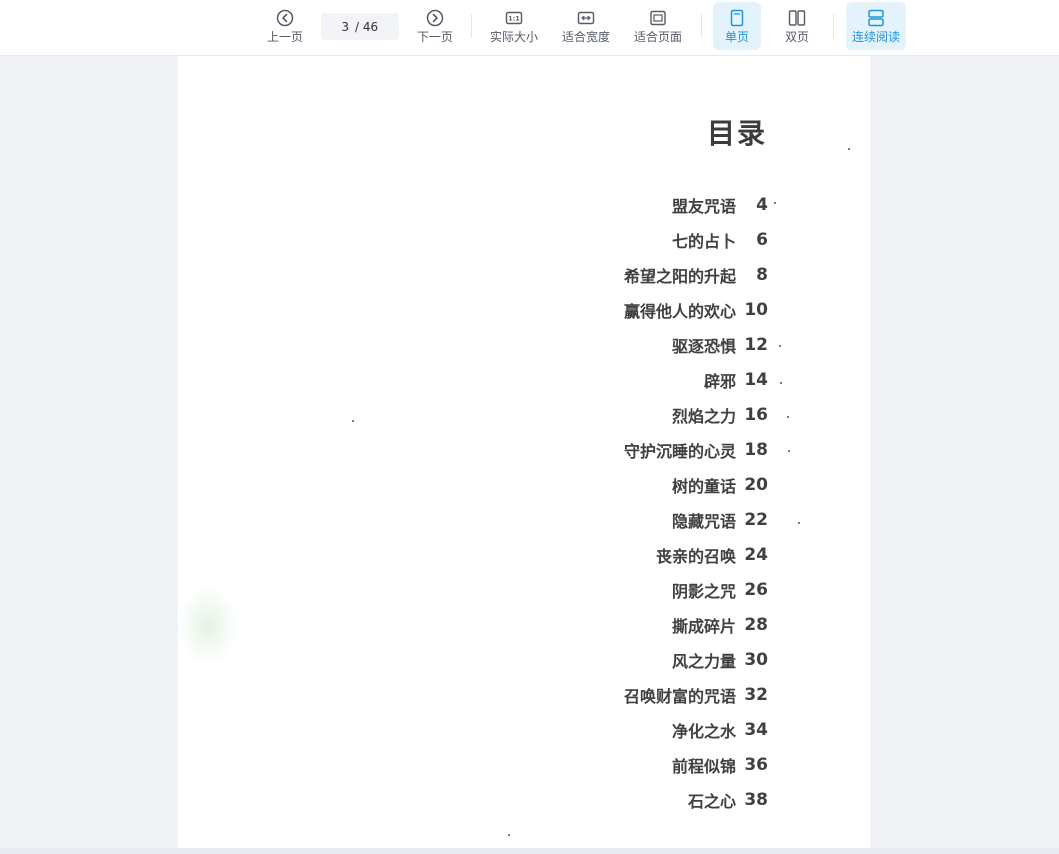 This screenshot has width=1059, height=854. Describe the element at coordinates (756, 625) in the screenshot. I see `toc-item-page: 28` at that location.